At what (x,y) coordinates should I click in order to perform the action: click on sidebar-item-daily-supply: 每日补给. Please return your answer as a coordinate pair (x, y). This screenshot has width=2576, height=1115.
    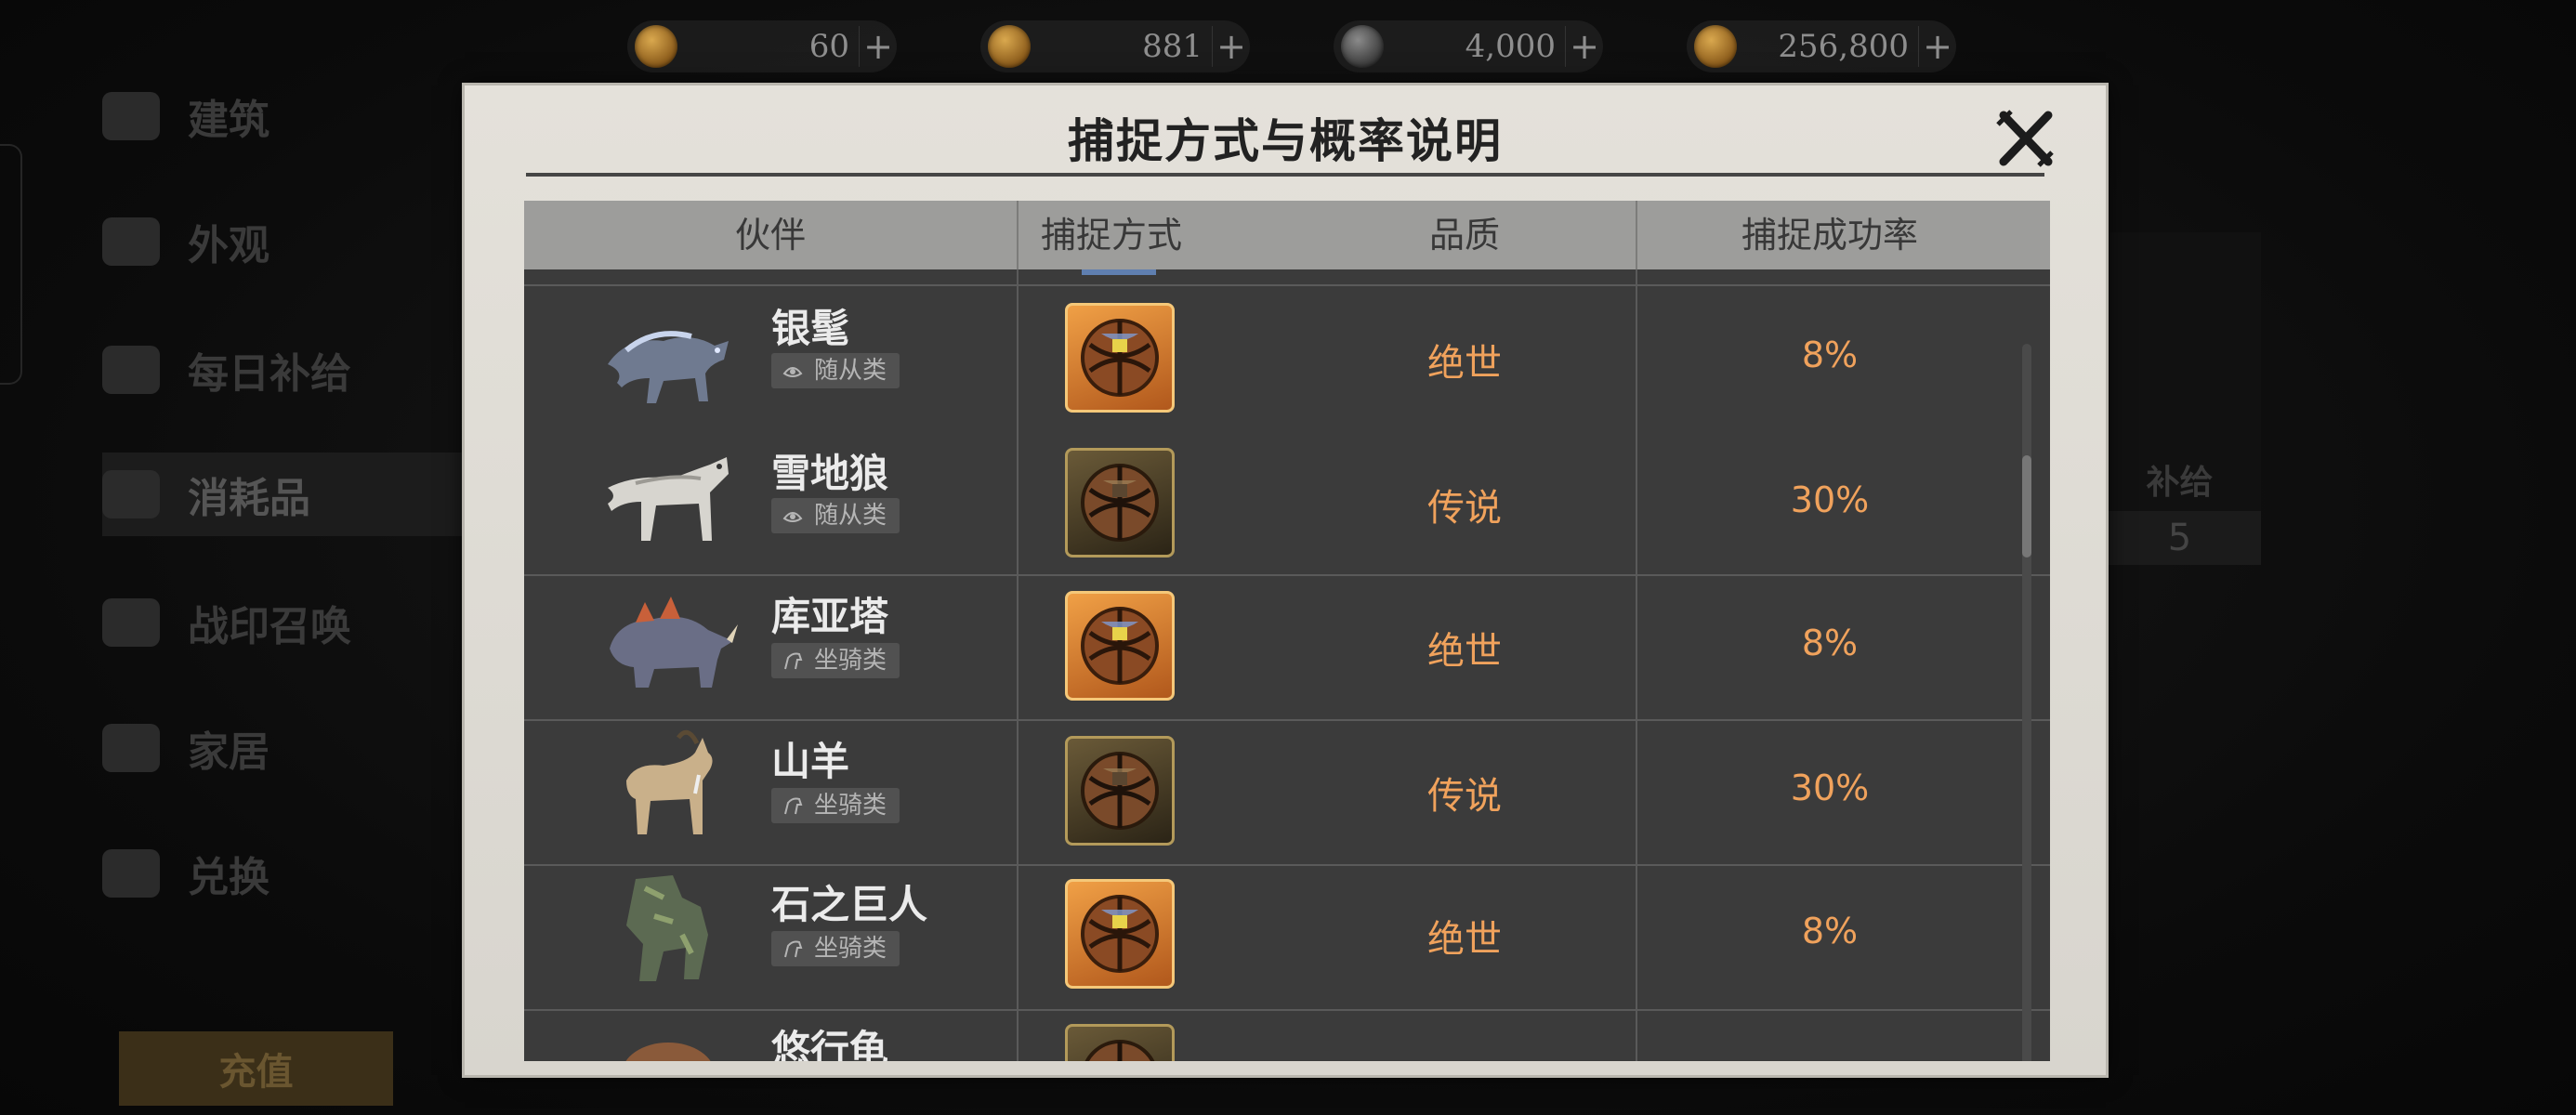
    Looking at the image, I should click on (288, 370).